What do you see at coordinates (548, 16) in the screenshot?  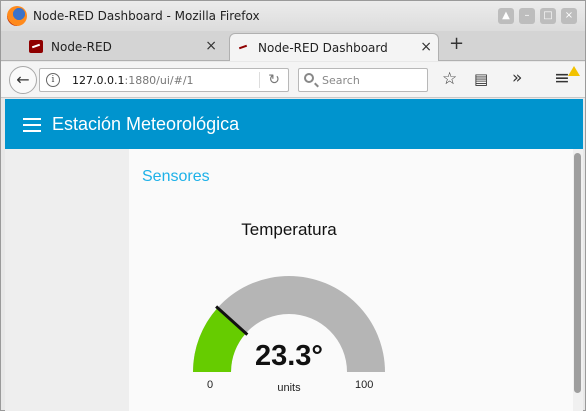 I see `window-maximize-button: □` at bounding box center [548, 16].